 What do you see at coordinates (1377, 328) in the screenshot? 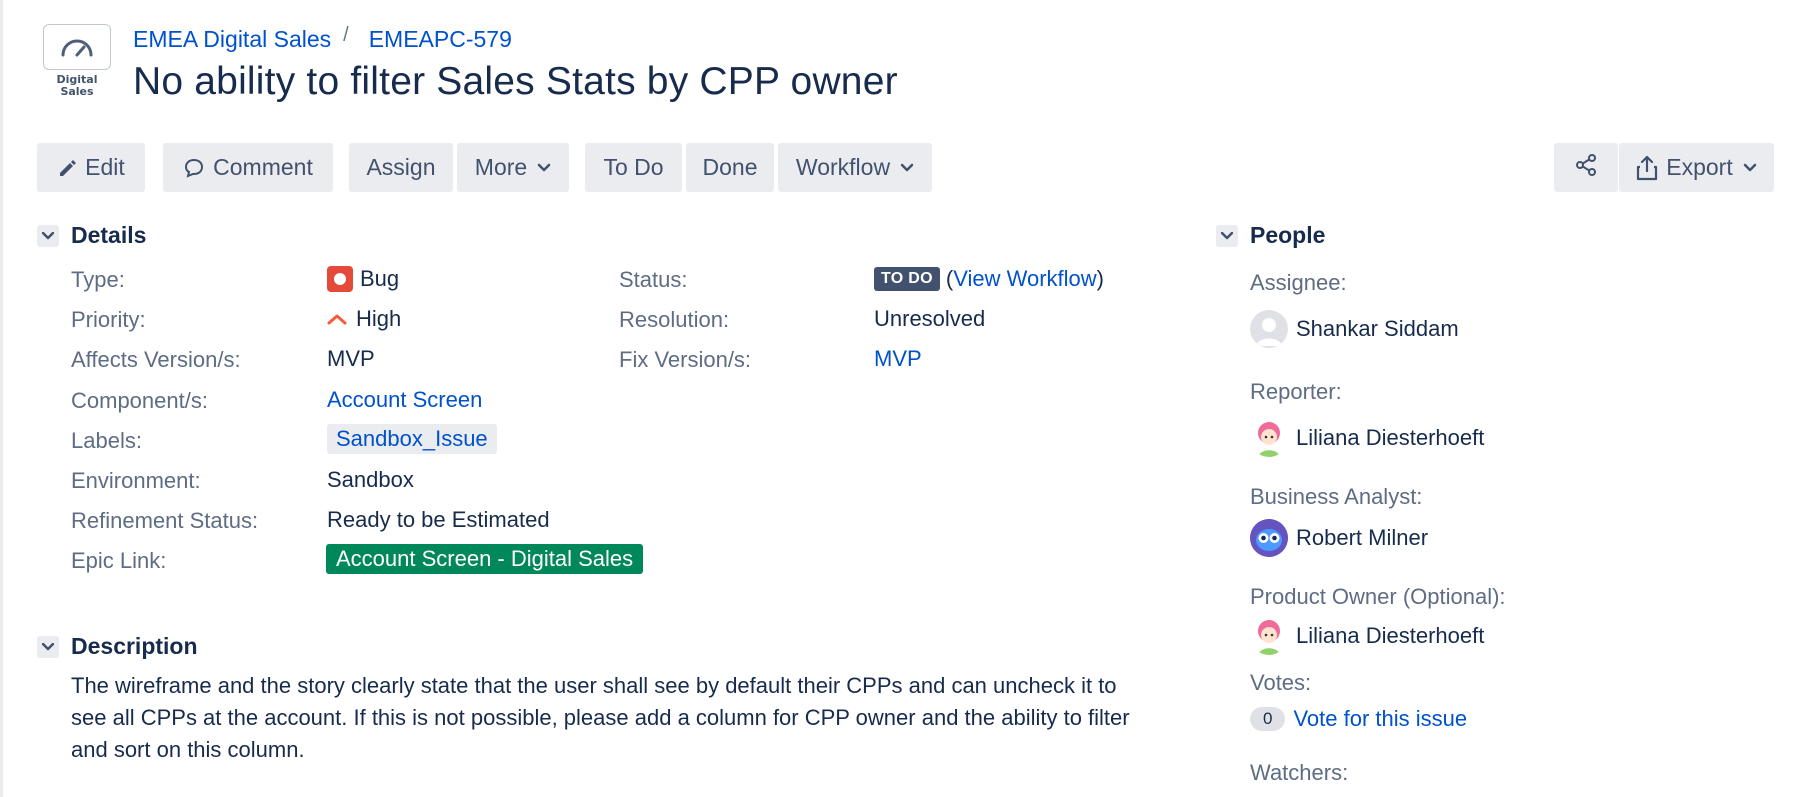
I see `assignee-name: Shankar Siddam` at bounding box center [1377, 328].